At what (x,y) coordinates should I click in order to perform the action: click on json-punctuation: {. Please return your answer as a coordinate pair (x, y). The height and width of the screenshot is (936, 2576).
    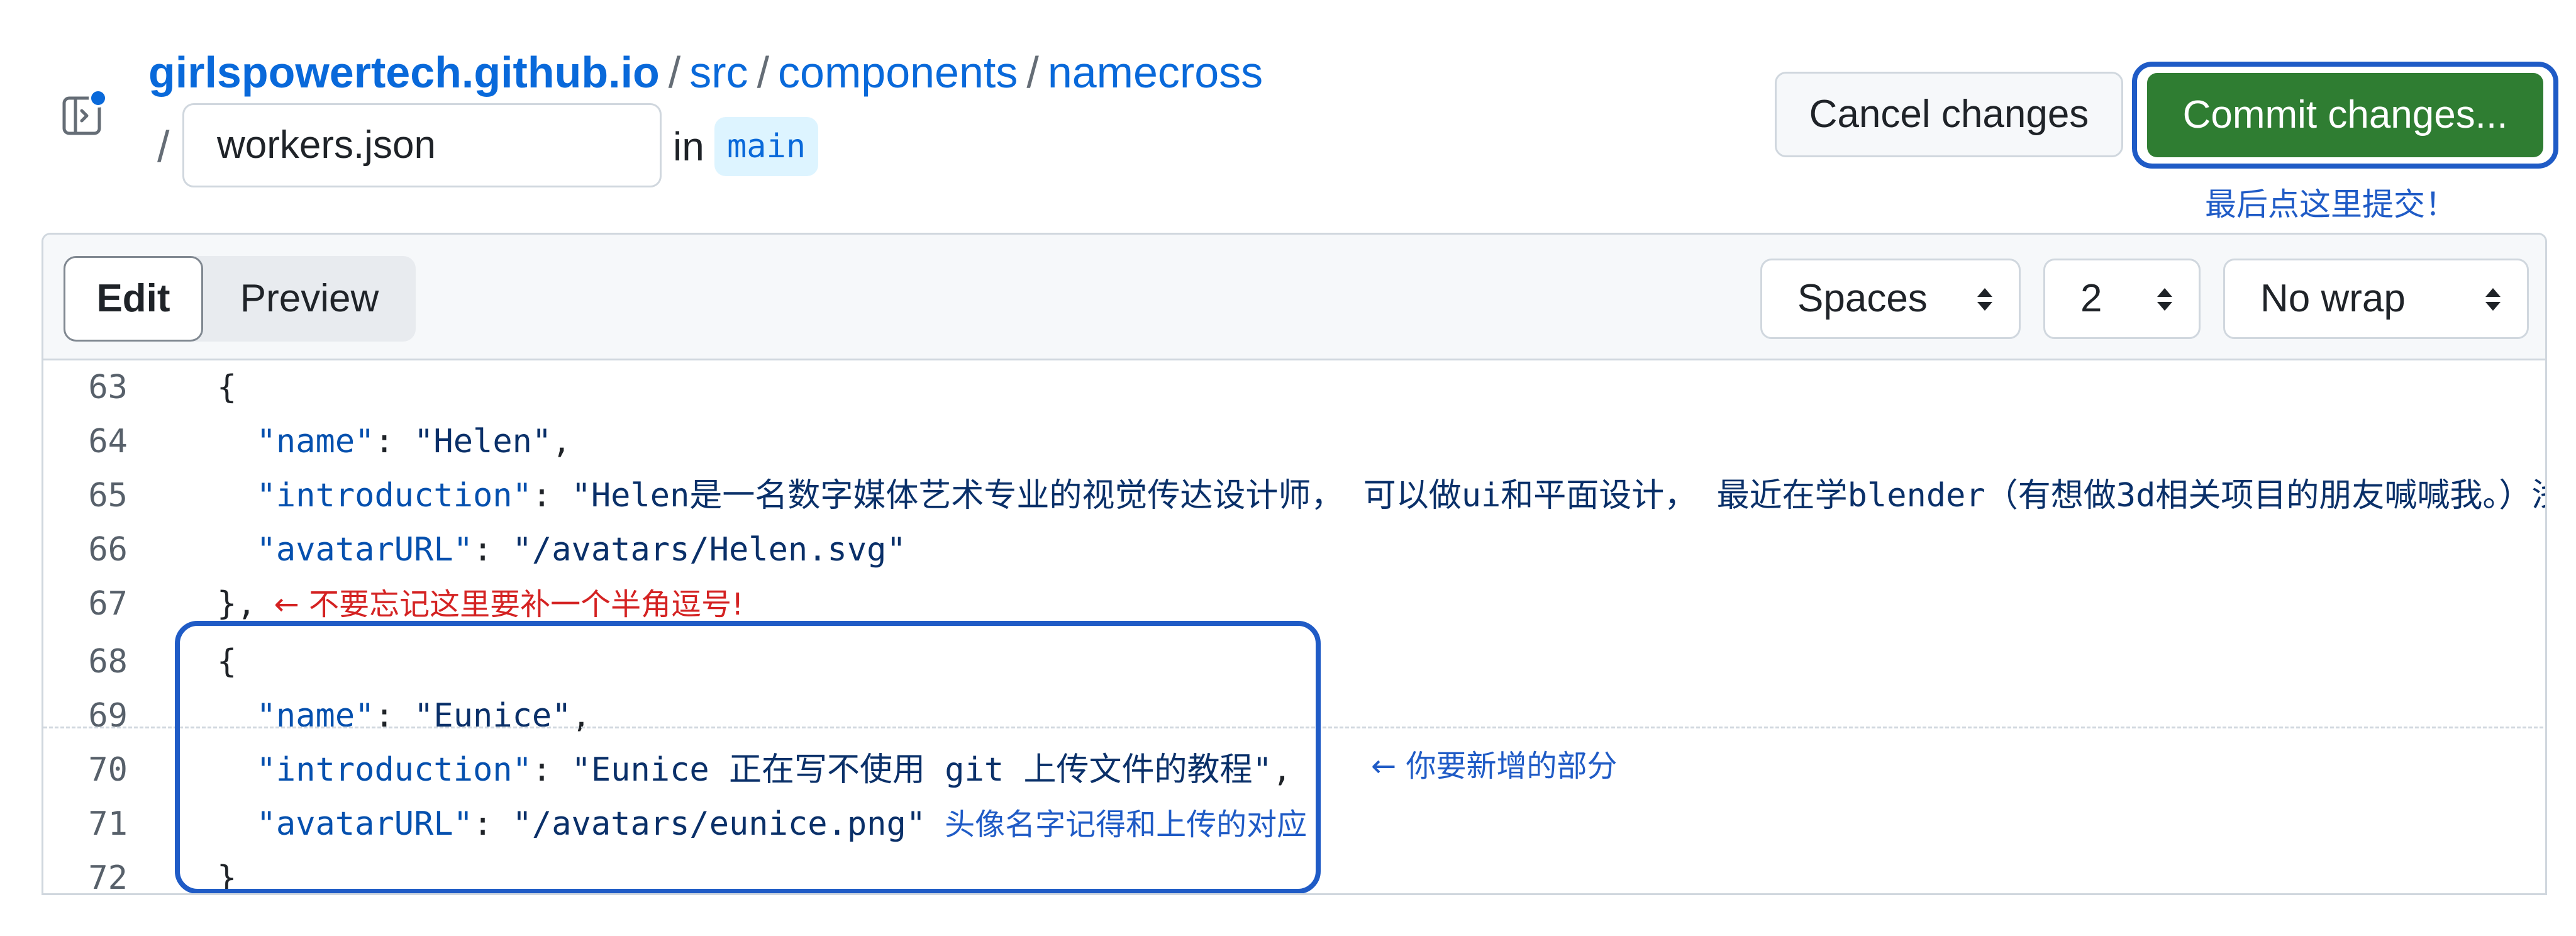
    Looking at the image, I should click on (227, 387).